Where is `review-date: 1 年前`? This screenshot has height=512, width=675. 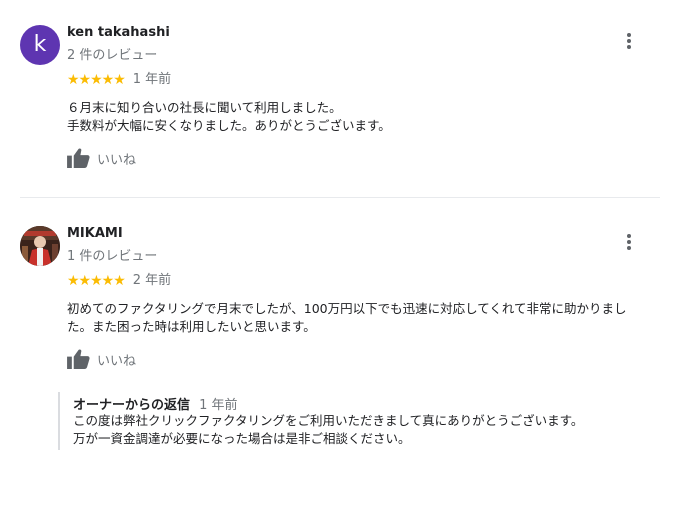 review-date: 1 年前 is located at coordinates (152, 79).